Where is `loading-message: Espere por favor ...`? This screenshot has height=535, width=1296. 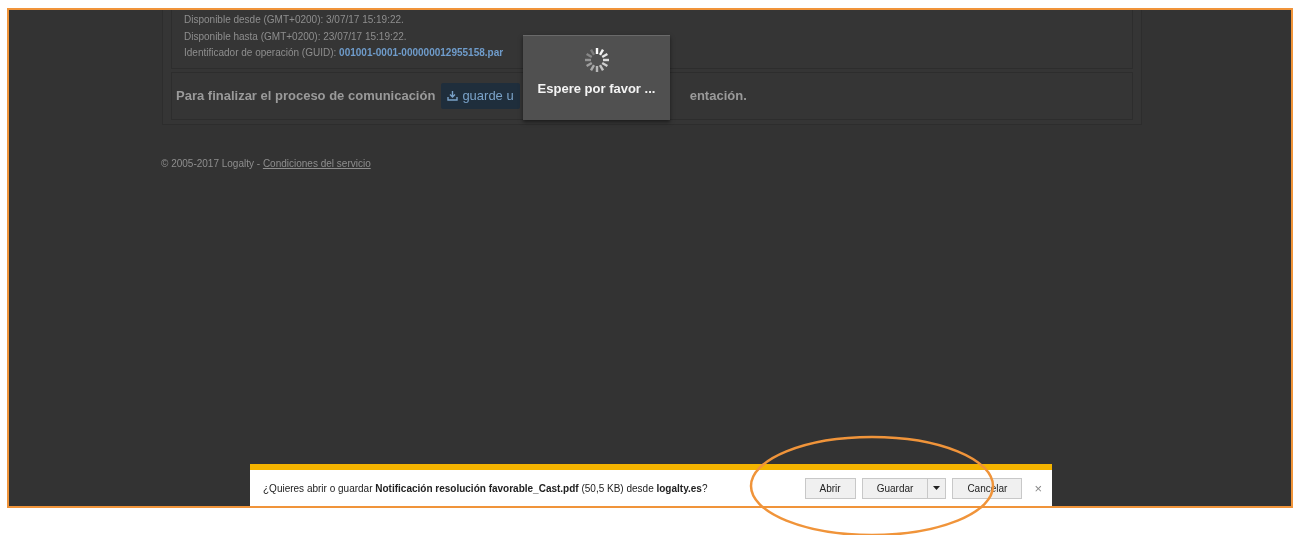 loading-message: Espere por favor ... is located at coordinates (596, 88).